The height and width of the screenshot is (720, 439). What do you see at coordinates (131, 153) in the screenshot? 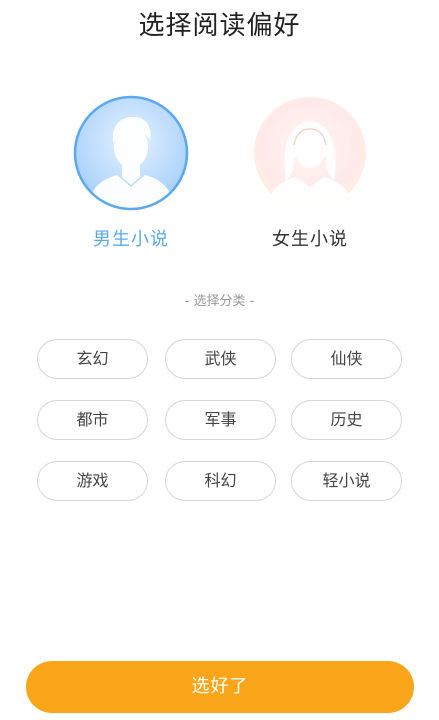
I see `male-avatar-icon` at bounding box center [131, 153].